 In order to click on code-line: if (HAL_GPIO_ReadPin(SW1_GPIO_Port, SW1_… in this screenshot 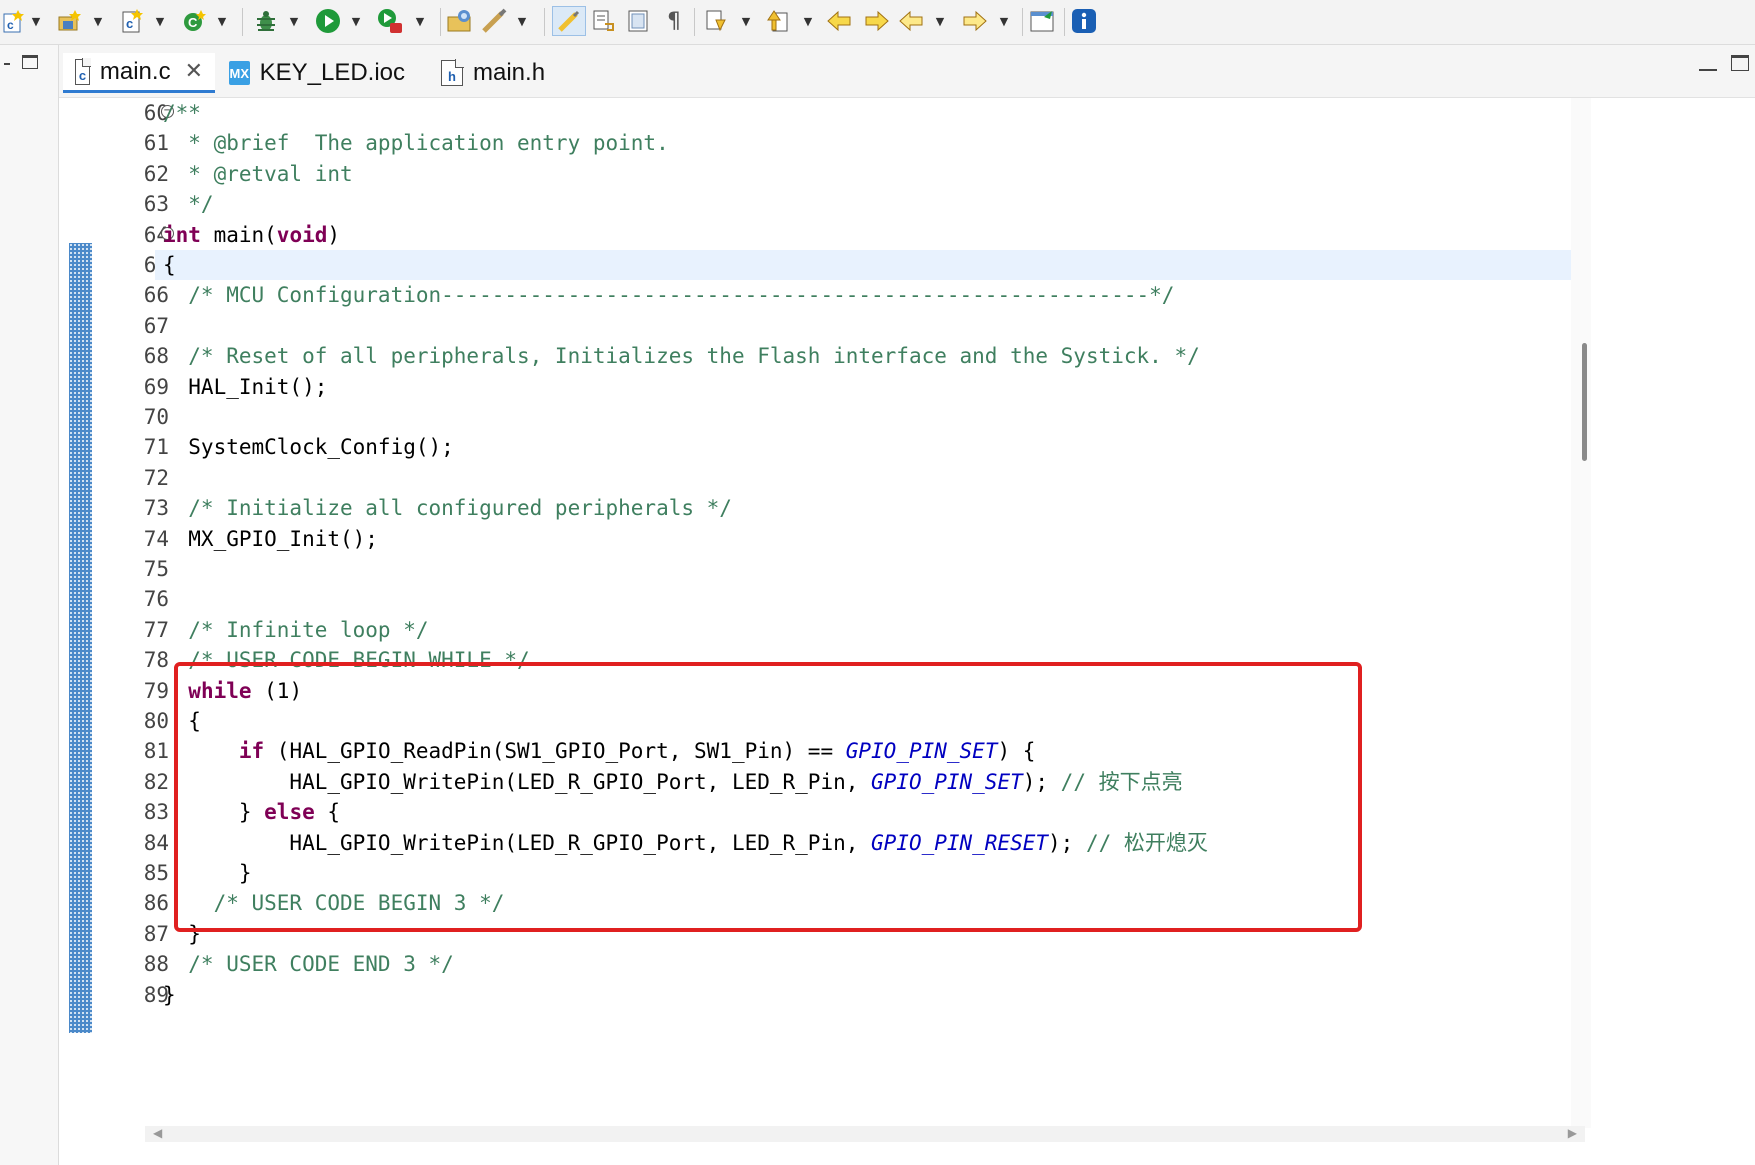, I will do `click(872, 751)`.